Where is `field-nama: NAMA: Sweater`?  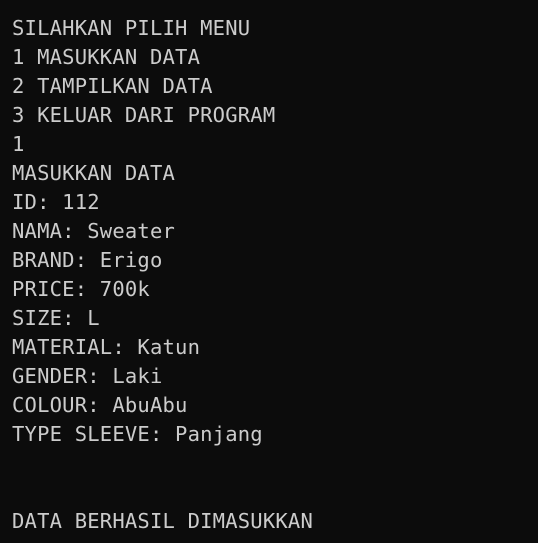
field-nama: NAMA: Sweater is located at coordinates (94, 231).